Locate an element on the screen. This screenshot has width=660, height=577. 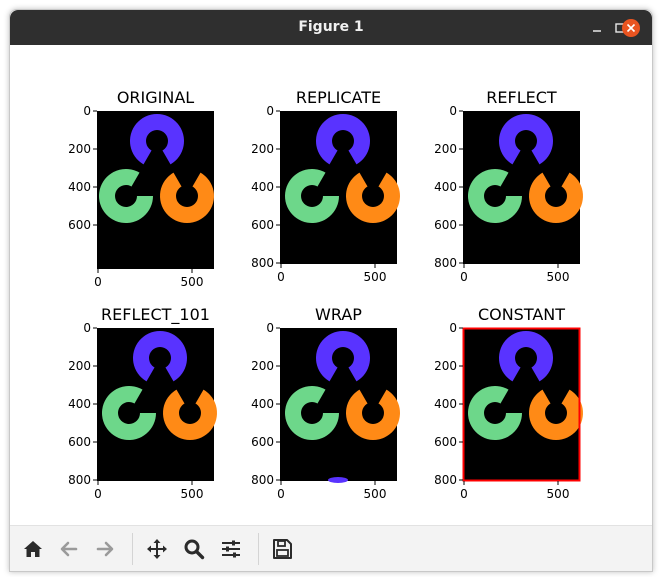
magnifier-icon is located at coordinates (194, 549).